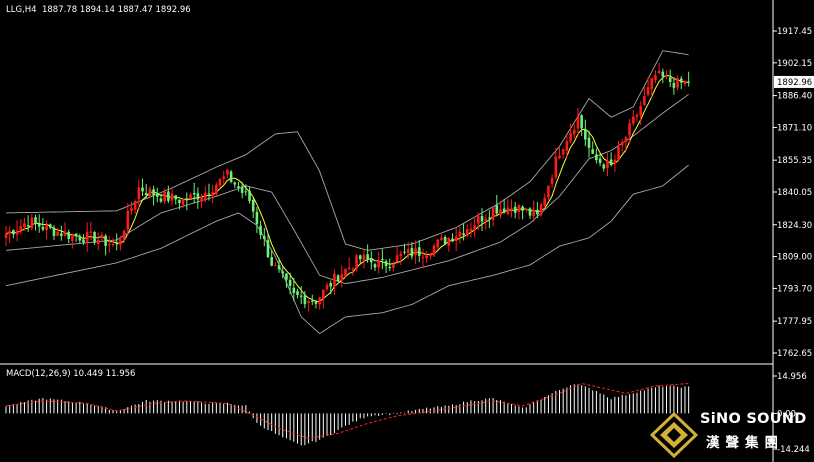 This screenshot has height=462, width=814. Describe the element at coordinates (732, 435) in the screenshot. I see `sino-sound-logo: SiNO SOUND 漢聲集團` at that location.